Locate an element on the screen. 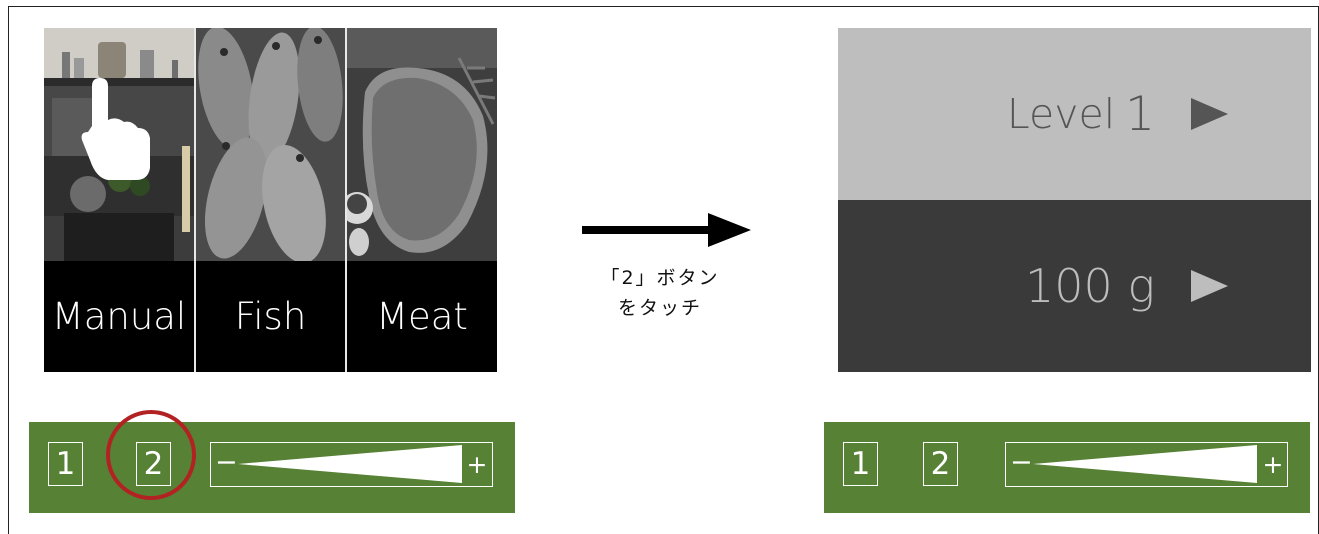 The width and height of the screenshot is (1319, 534). instruction-note: 「2」ボタン をタッチ is located at coordinates (660, 293).